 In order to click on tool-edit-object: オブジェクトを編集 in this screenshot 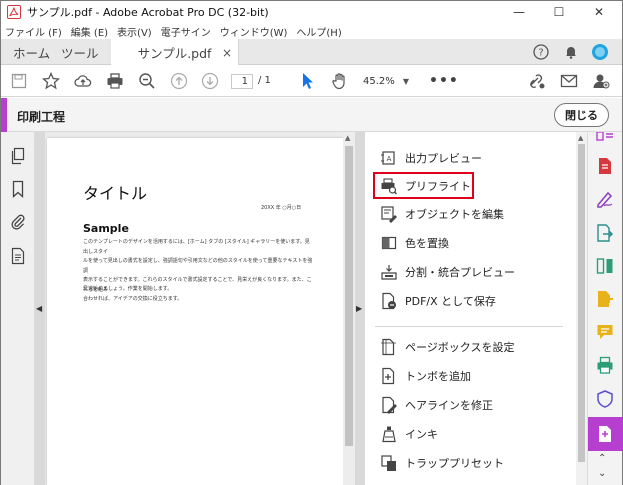, I will do `click(441, 214)`.